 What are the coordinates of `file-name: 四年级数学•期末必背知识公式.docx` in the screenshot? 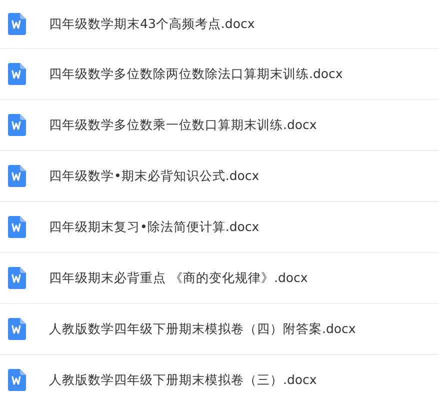 It's located at (154, 176).